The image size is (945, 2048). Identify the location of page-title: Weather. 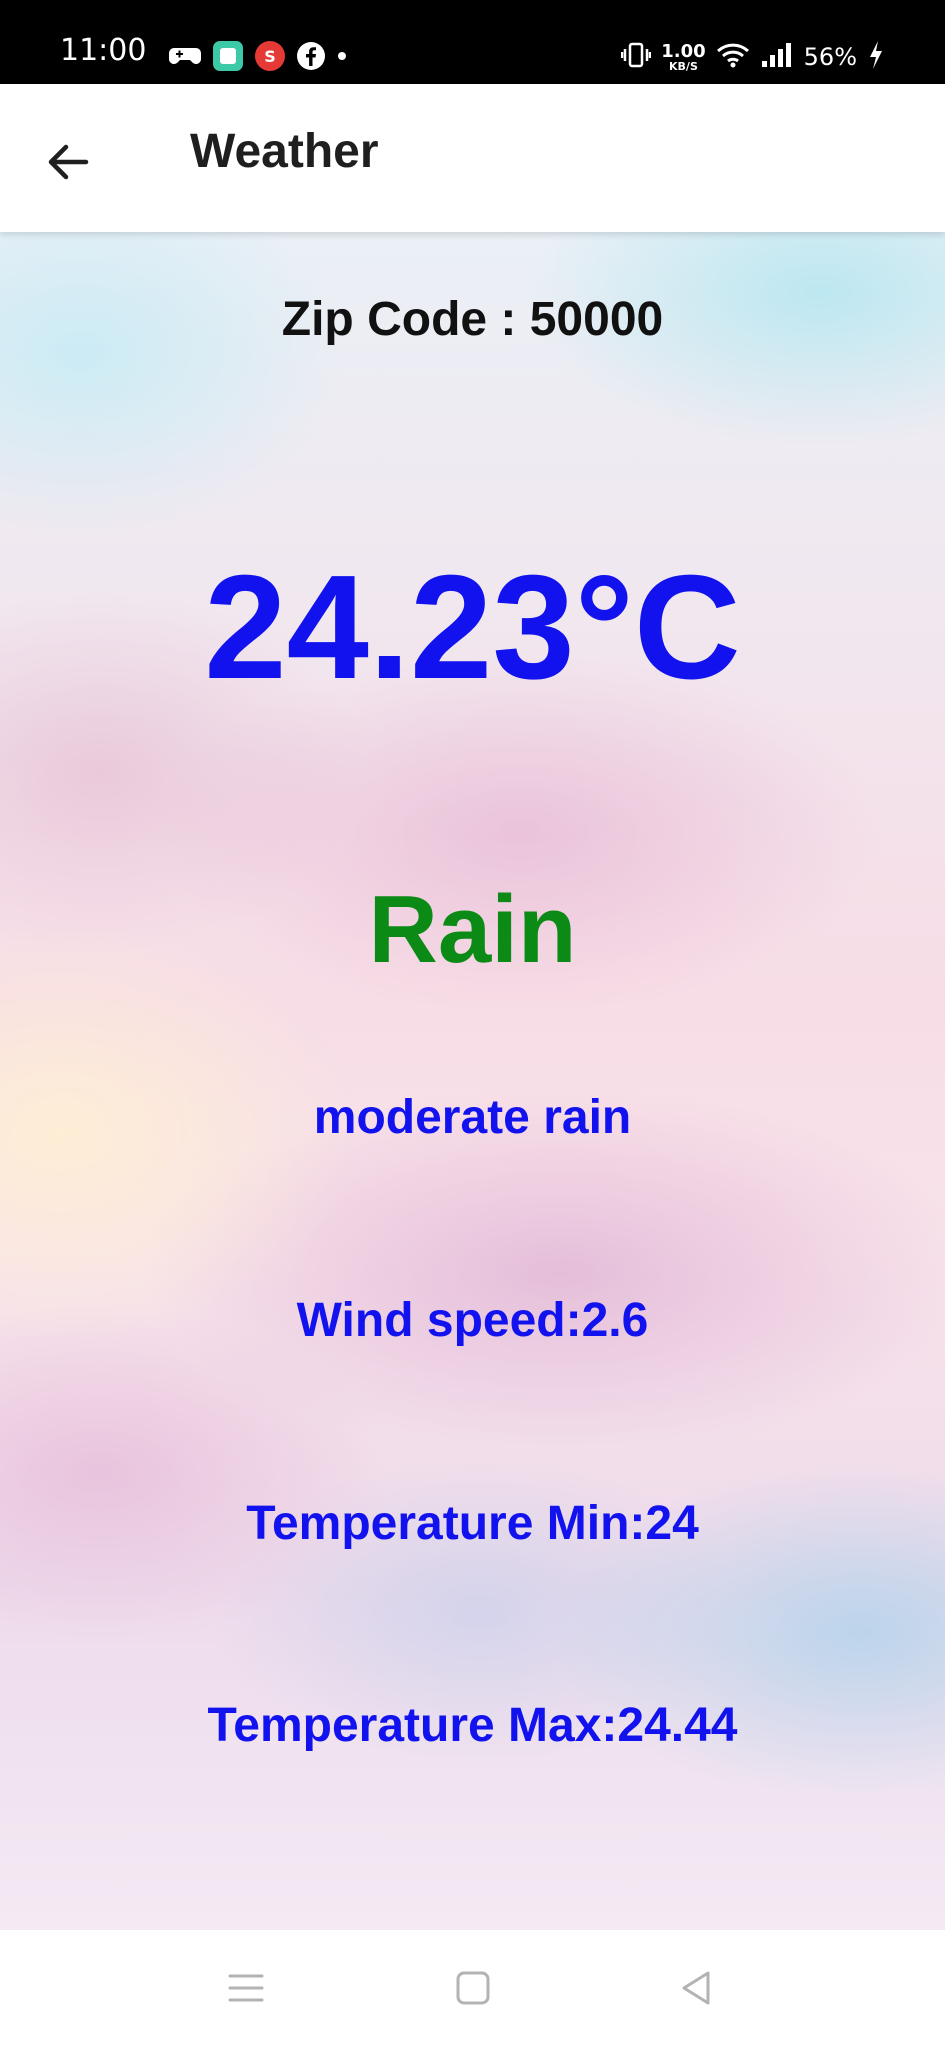
(284, 151).